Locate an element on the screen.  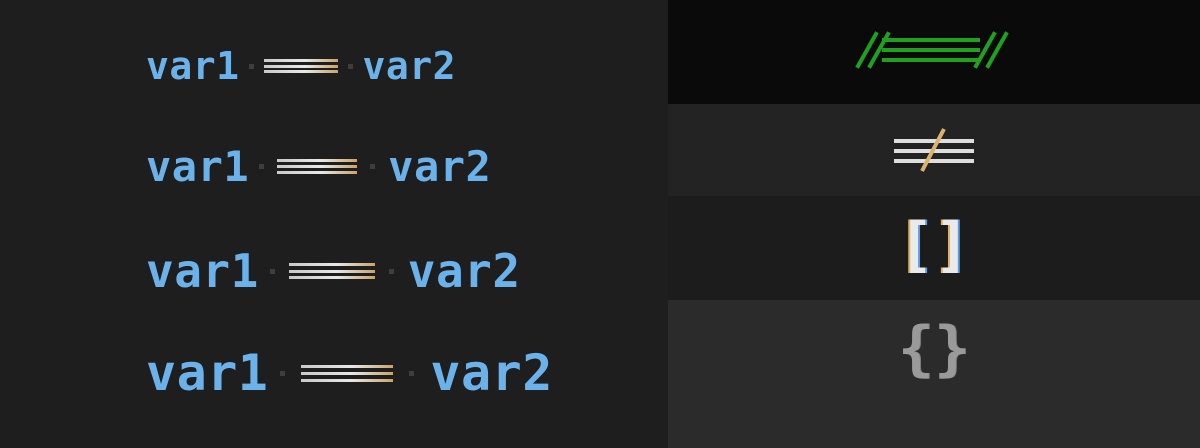
curly-braces-glyph: {} is located at coordinates (934, 349).